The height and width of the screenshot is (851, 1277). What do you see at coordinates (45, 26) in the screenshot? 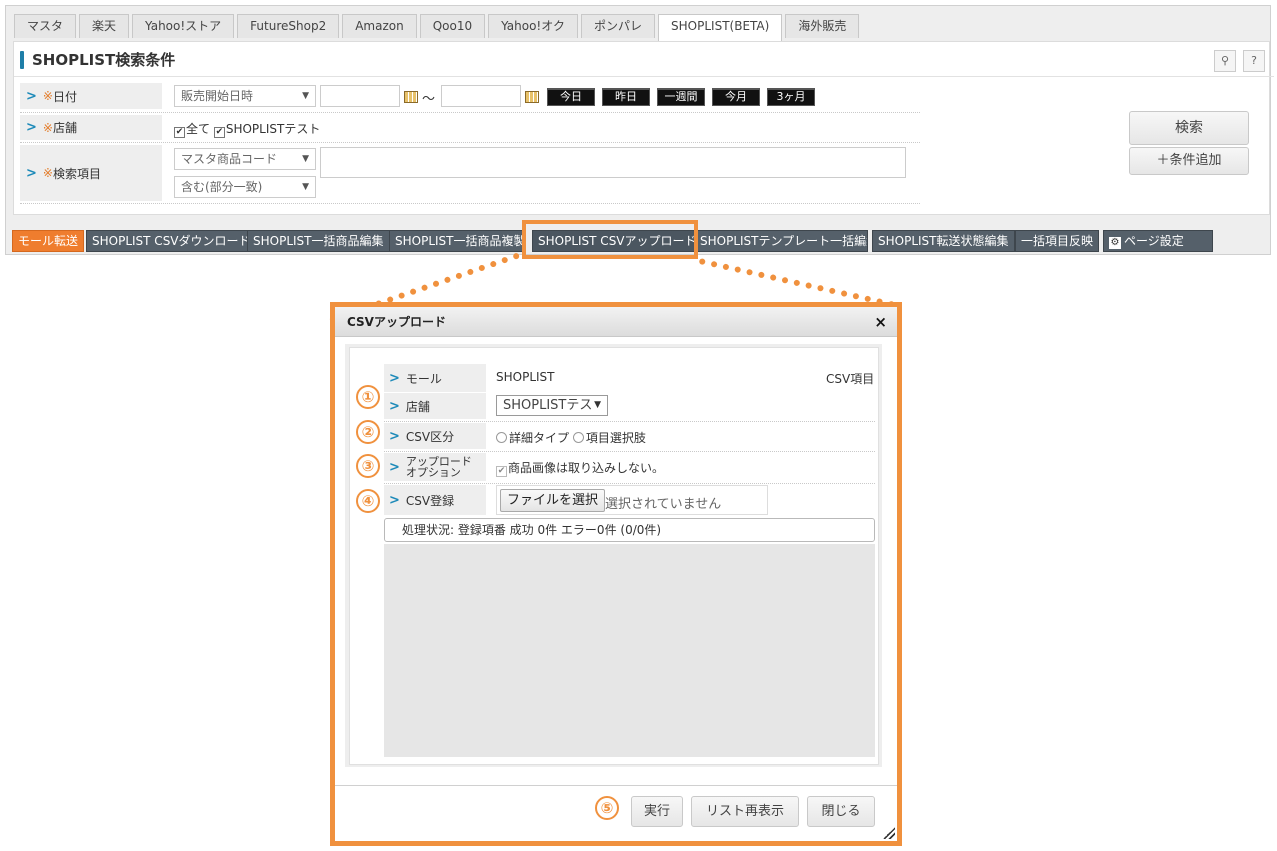
I see `tab-master: マスタ` at bounding box center [45, 26].